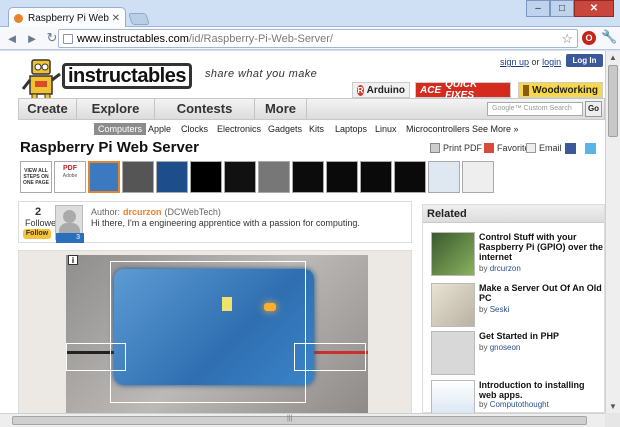 The image size is (620, 427). I want to click on category-see-more: See More », so click(495, 129).